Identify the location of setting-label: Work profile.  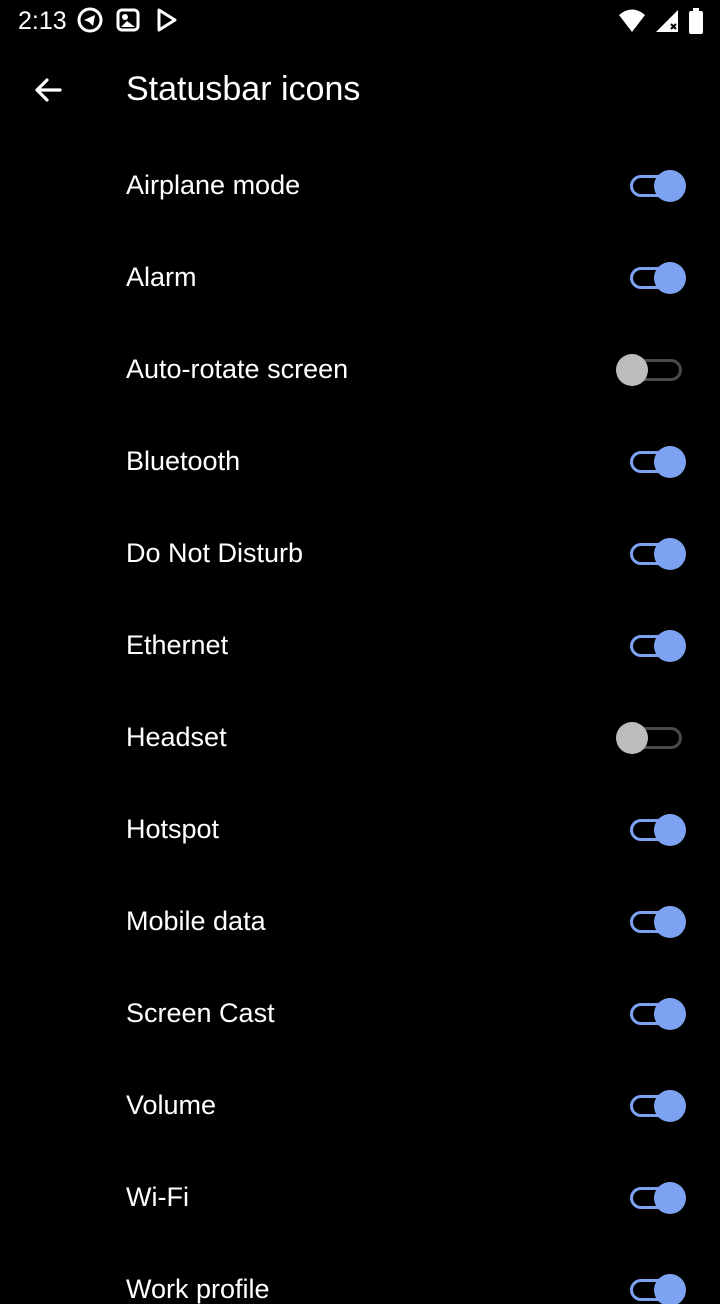
(198, 1289).